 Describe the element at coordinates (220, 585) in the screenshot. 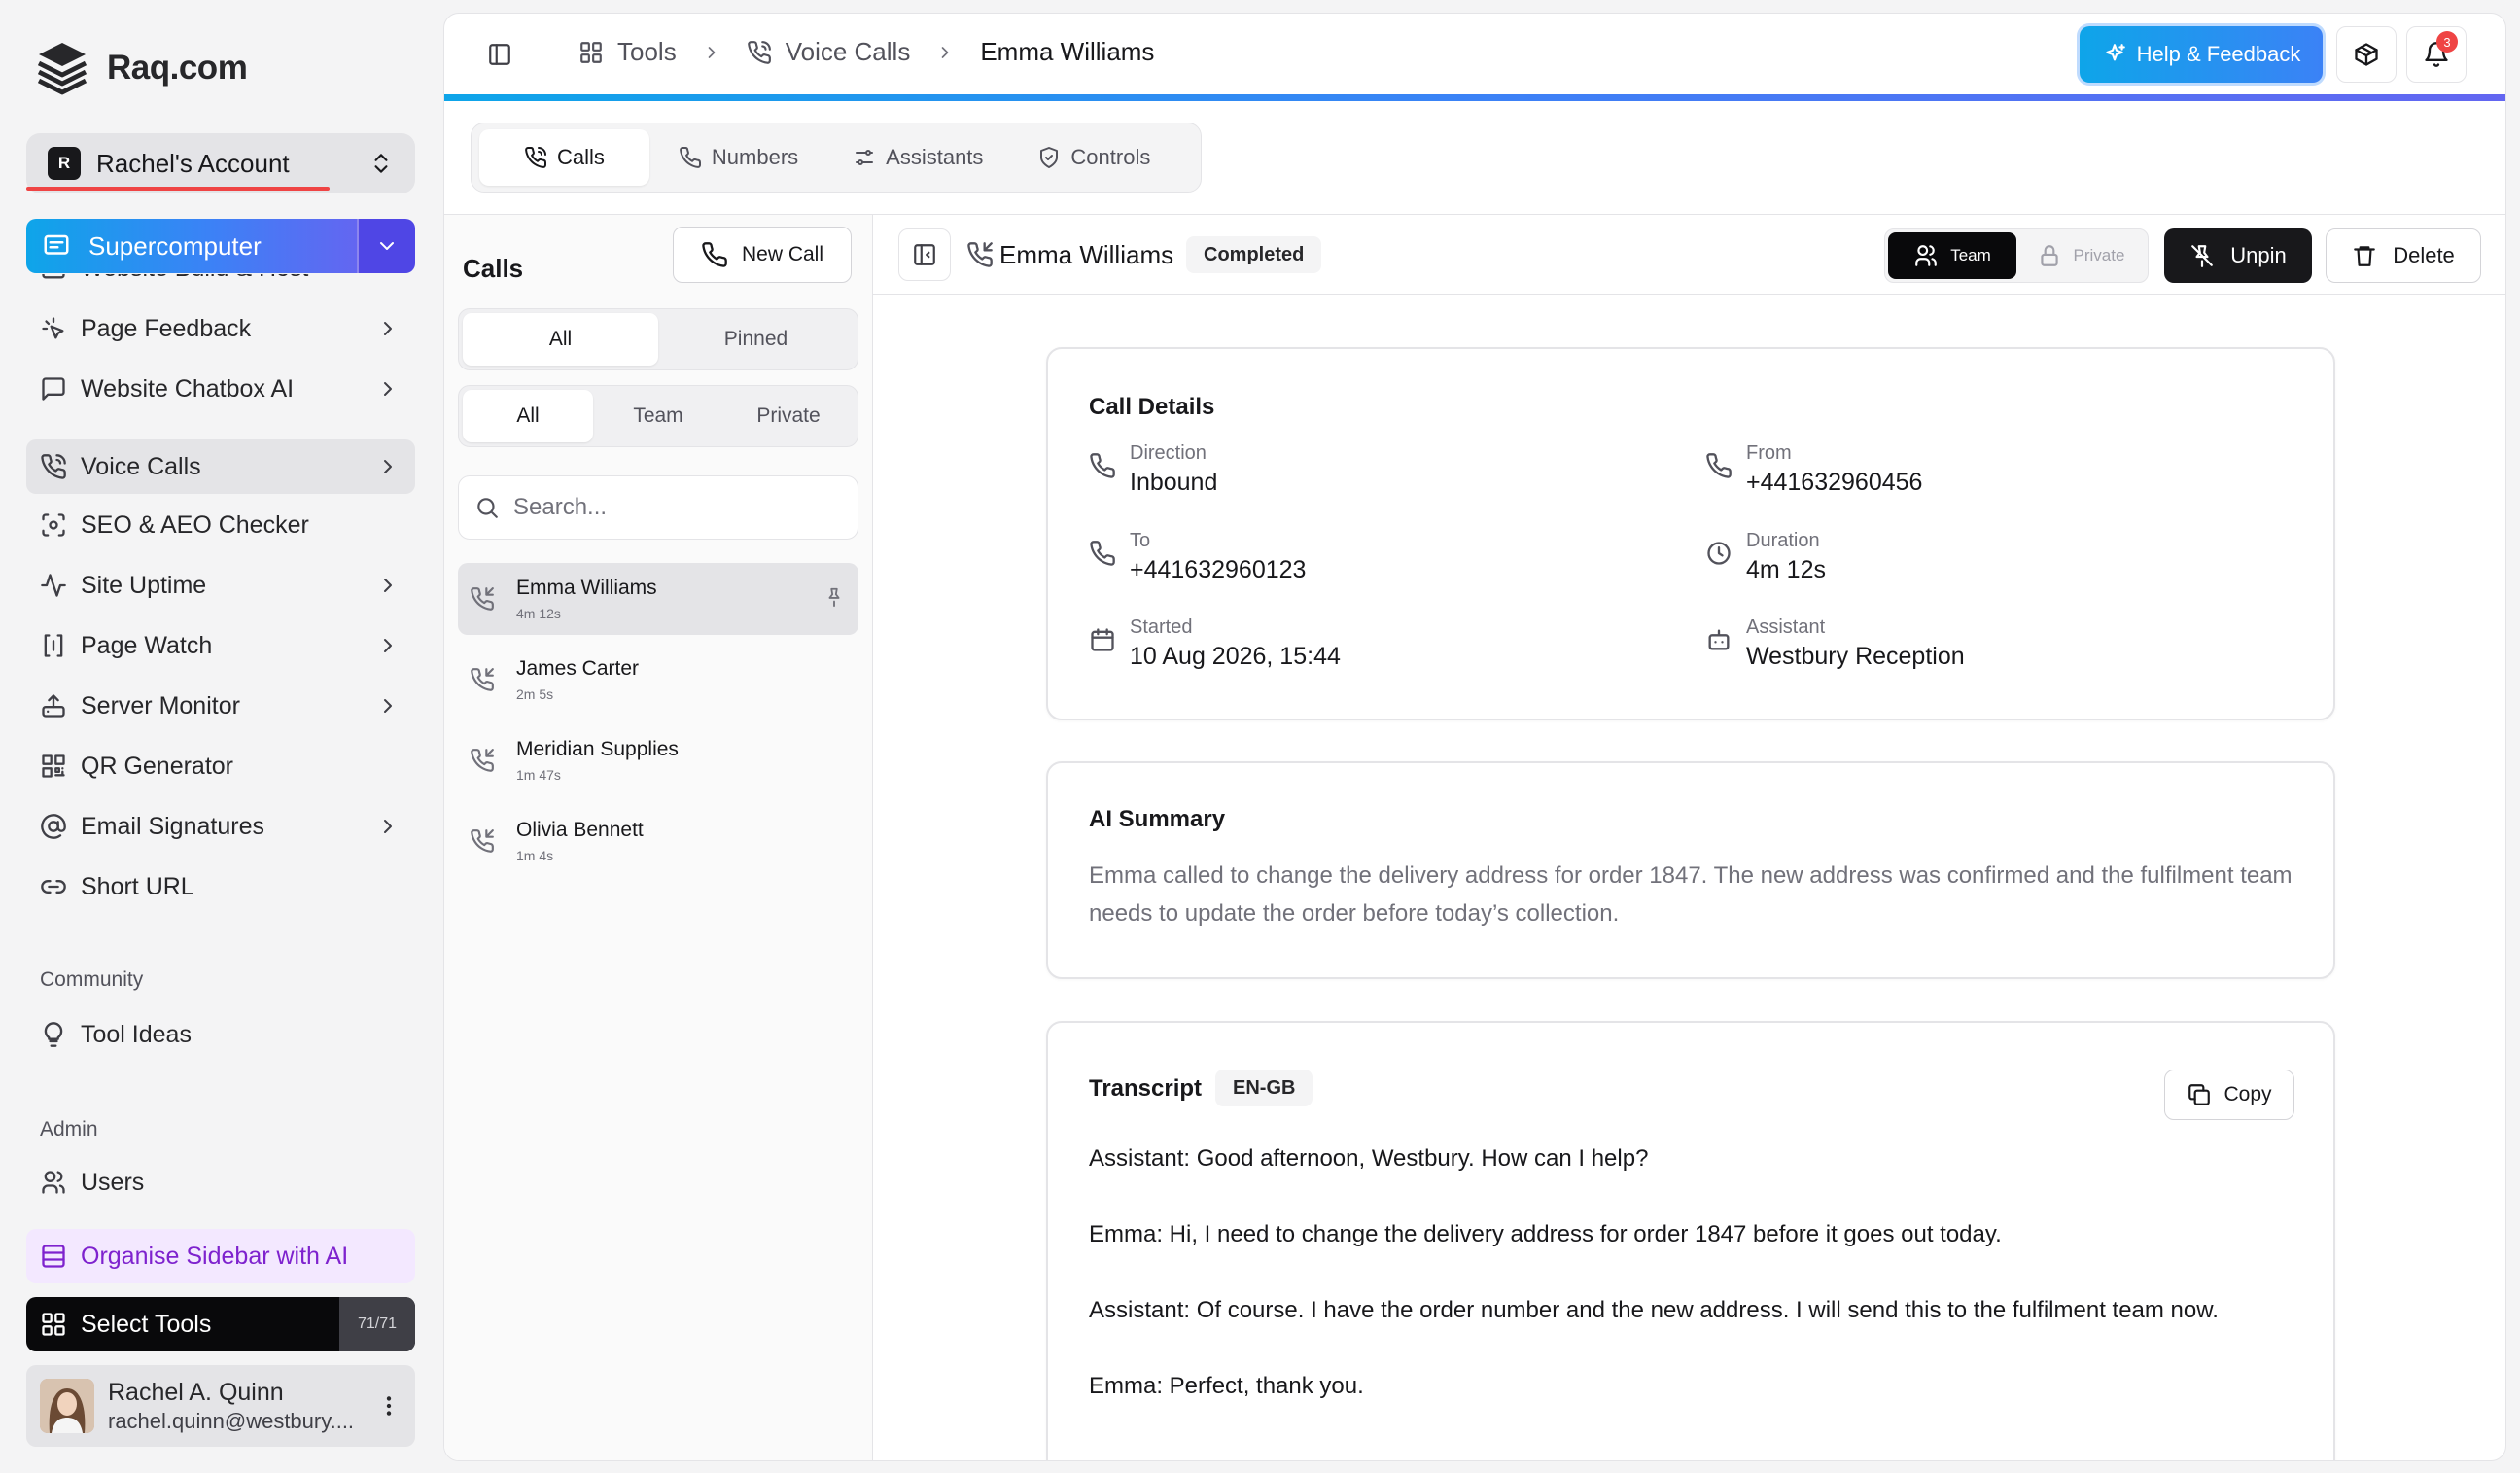

I see `sidebar-item-site-uptime: Site Uptime` at that location.